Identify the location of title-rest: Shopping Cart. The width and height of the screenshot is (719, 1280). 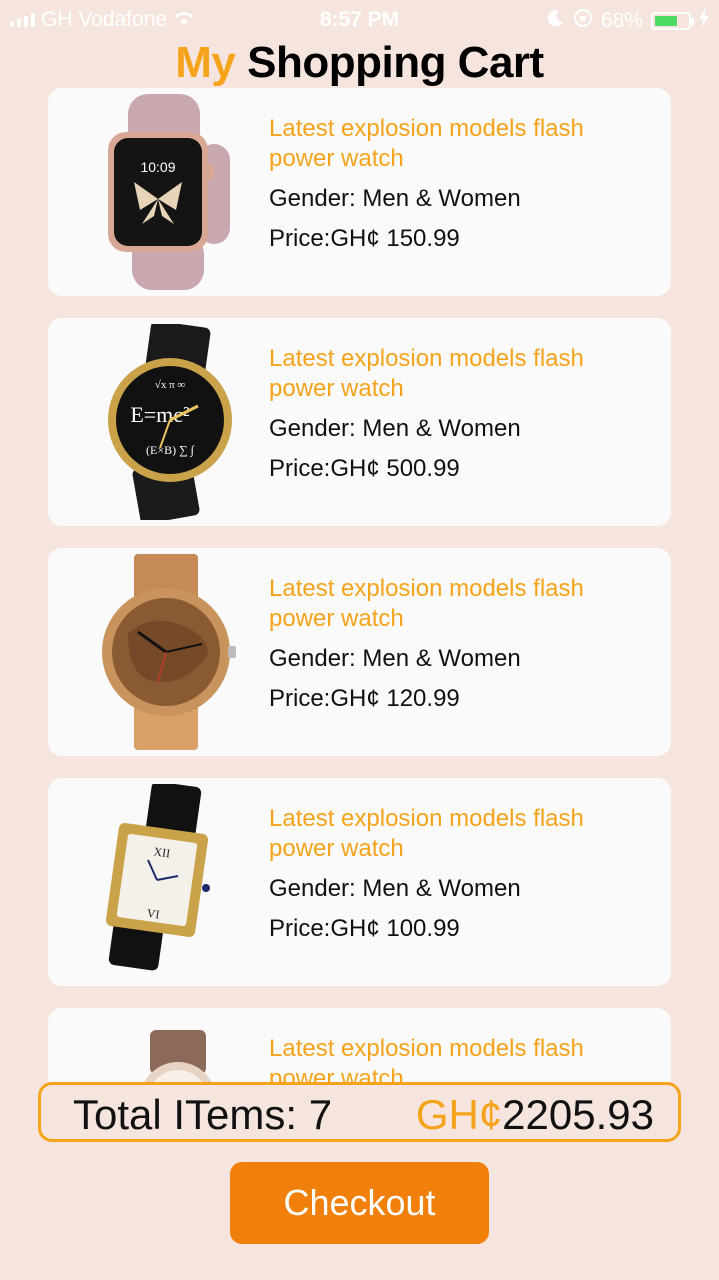
(395, 62).